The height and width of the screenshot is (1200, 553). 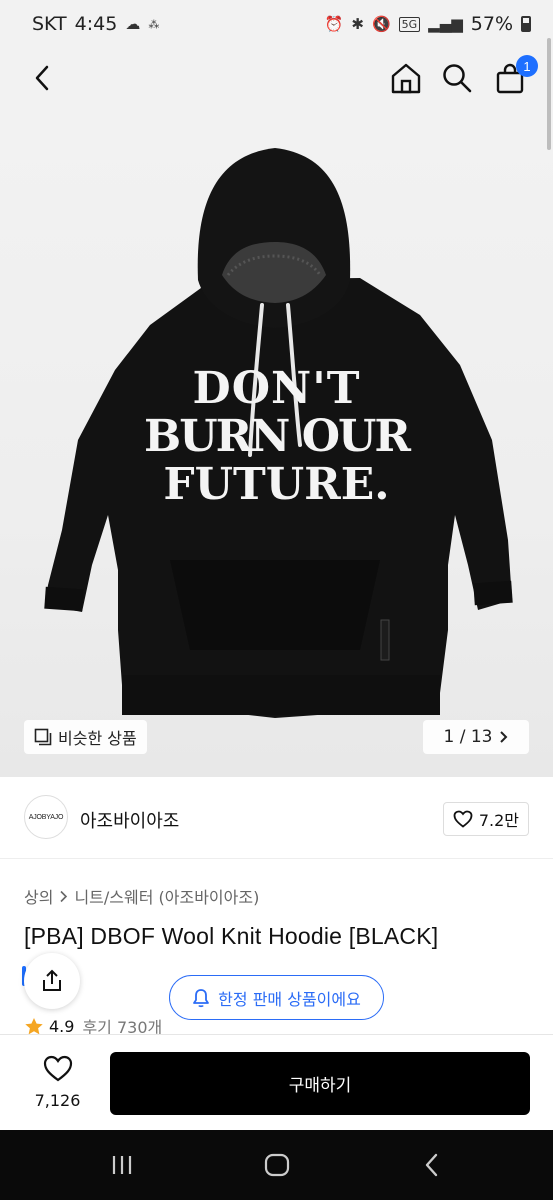 What do you see at coordinates (166, 896) in the screenshot?
I see `breadcrumb-subcategory: 니트/스웨터 (아조바이아조)` at bounding box center [166, 896].